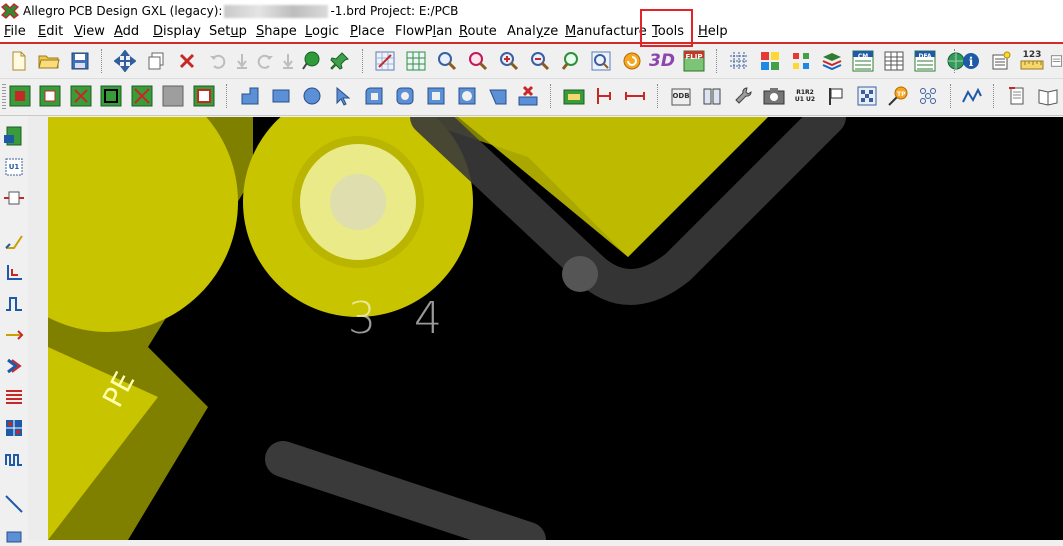 The image size is (1063, 546). Describe the element at coordinates (739, 61) in the screenshot. I see `grid-icon` at that location.